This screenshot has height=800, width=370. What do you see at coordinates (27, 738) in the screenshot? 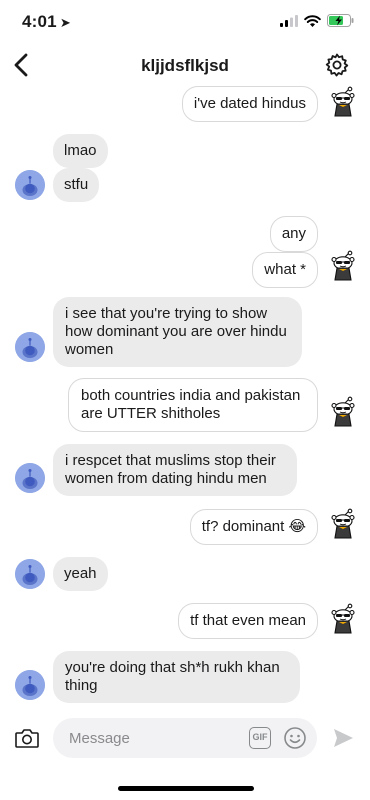
I see `camera-icon` at bounding box center [27, 738].